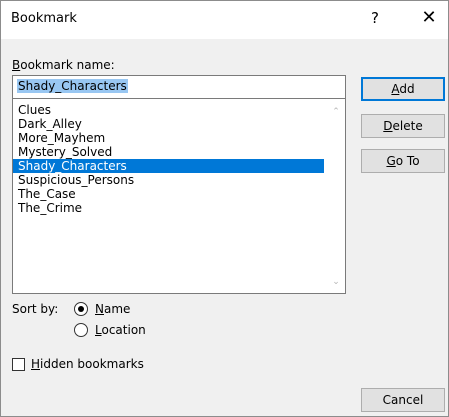 This screenshot has height=417, width=449. I want to click on sort-name-label: Name, so click(112, 309).